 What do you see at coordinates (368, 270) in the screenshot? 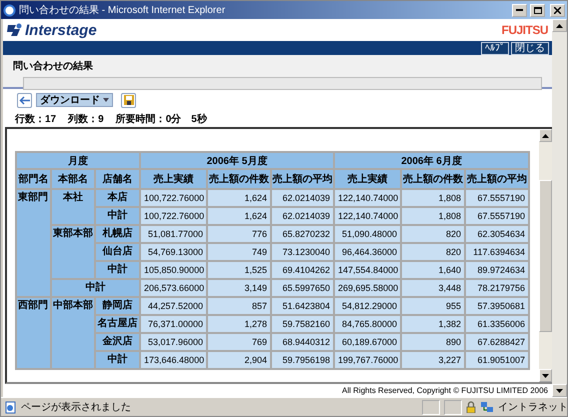
I see `value-cell: 147,554.84000` at bounding box center [368, 270].